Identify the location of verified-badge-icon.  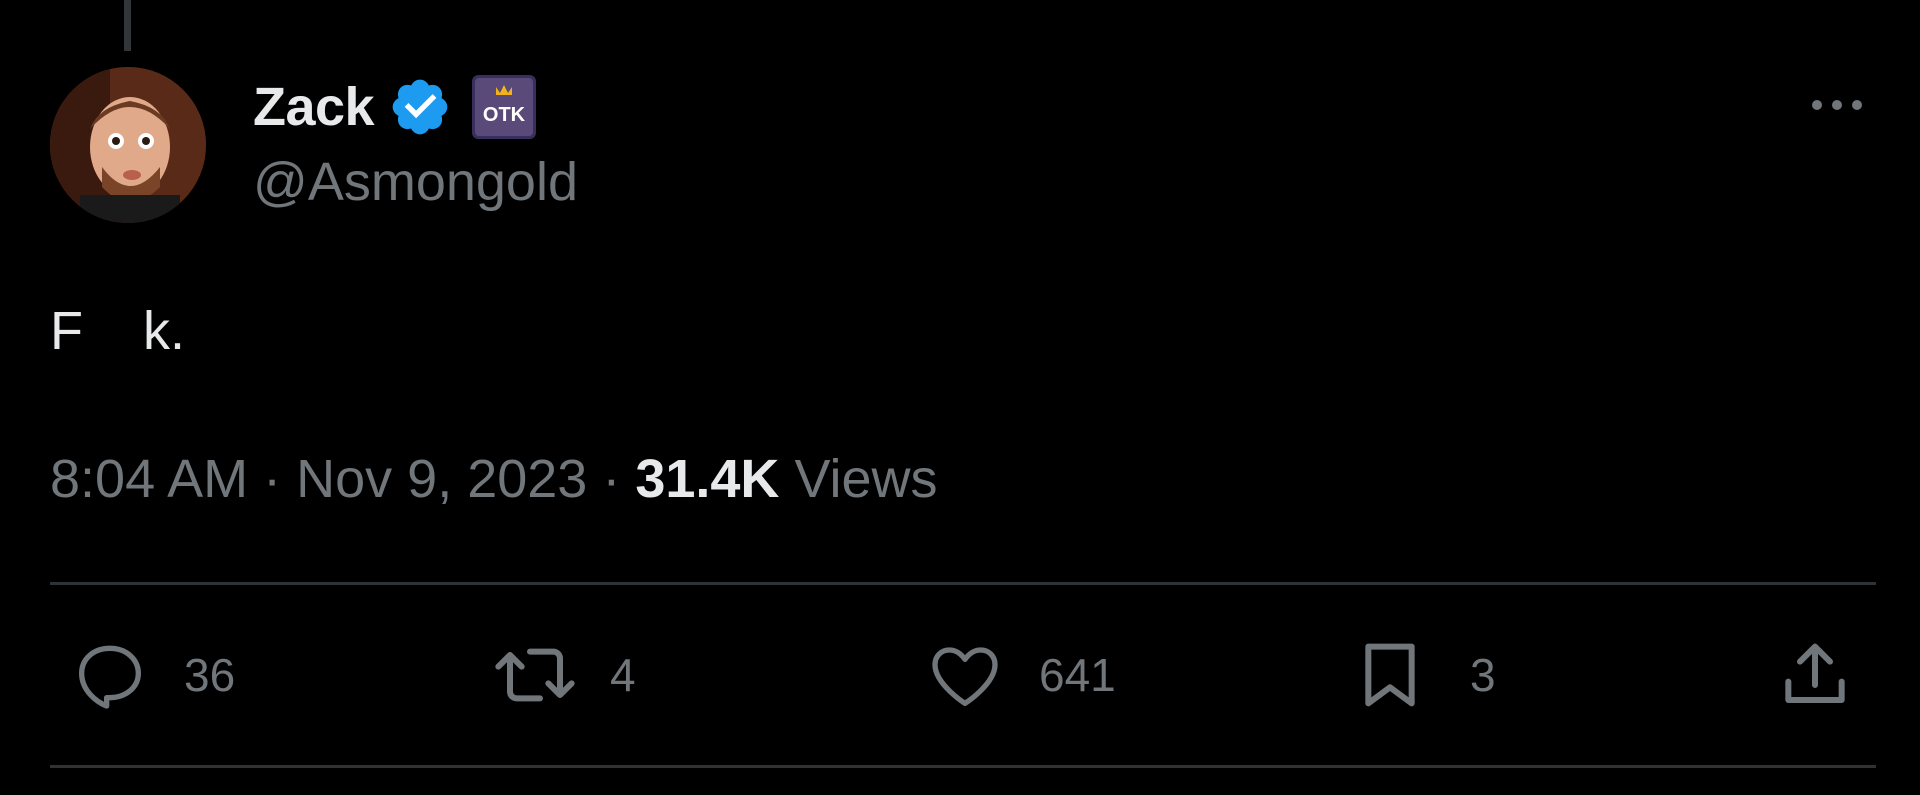
(420, 107).